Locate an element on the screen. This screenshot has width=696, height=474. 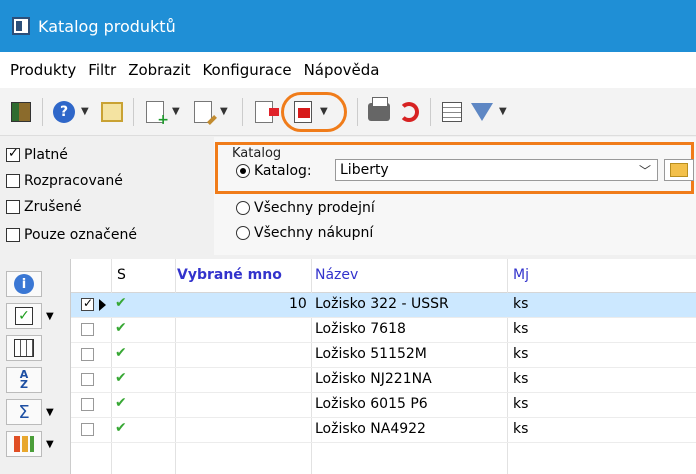
radio-catalog: Katalog: is located at coordinates (274, 171).